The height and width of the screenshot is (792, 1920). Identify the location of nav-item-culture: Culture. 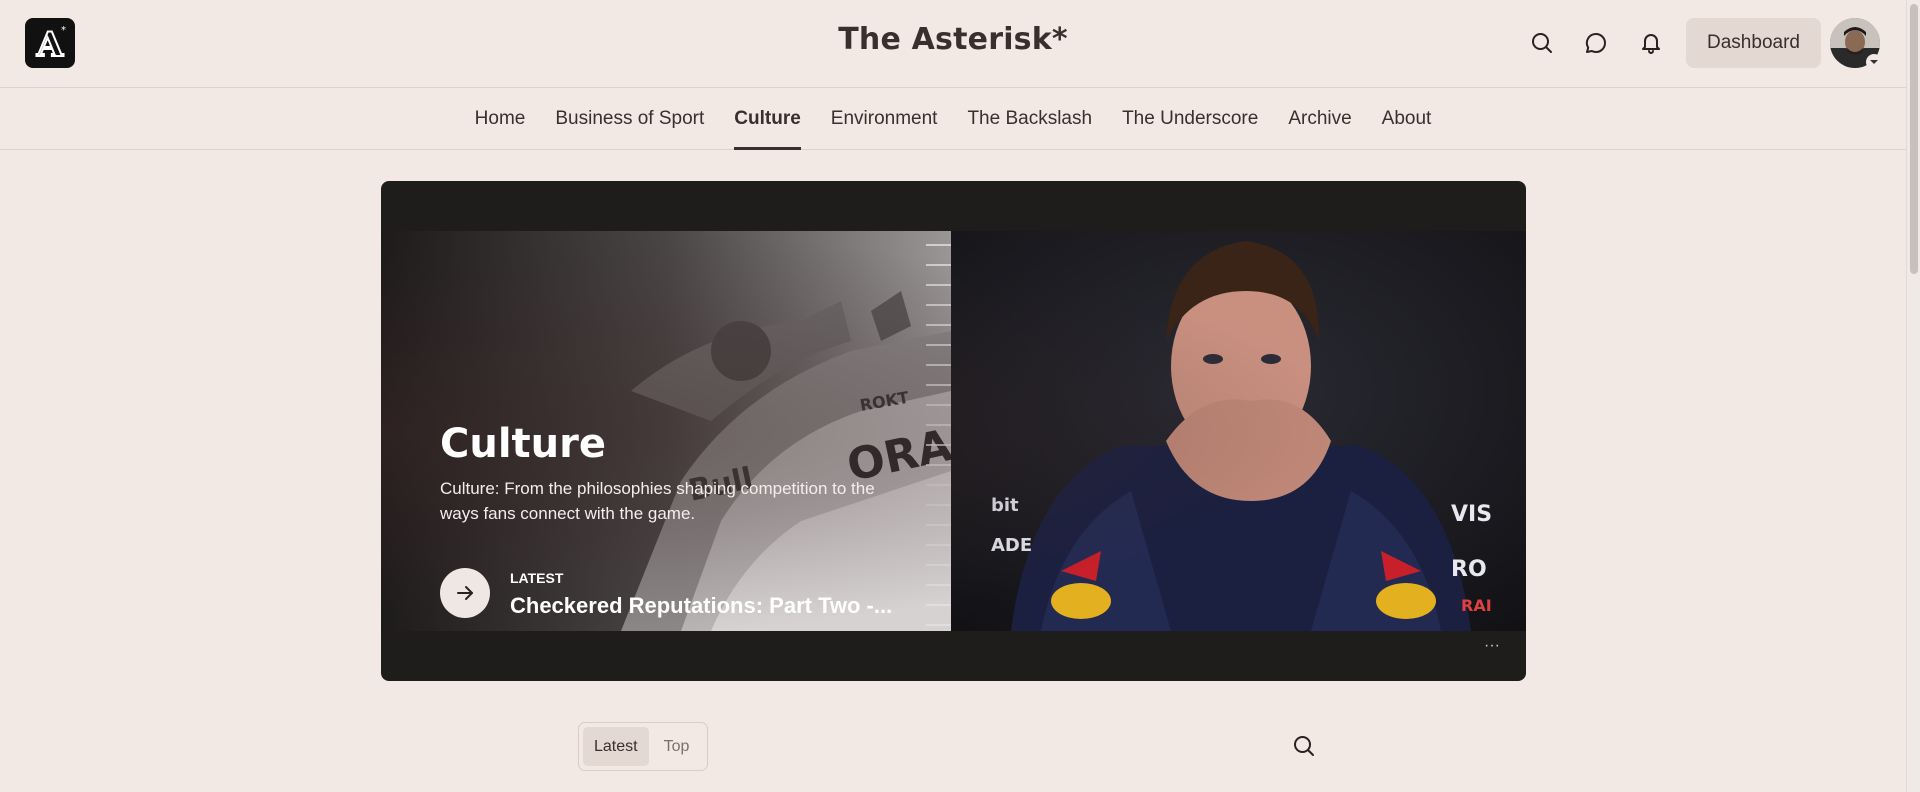
(767, 119).